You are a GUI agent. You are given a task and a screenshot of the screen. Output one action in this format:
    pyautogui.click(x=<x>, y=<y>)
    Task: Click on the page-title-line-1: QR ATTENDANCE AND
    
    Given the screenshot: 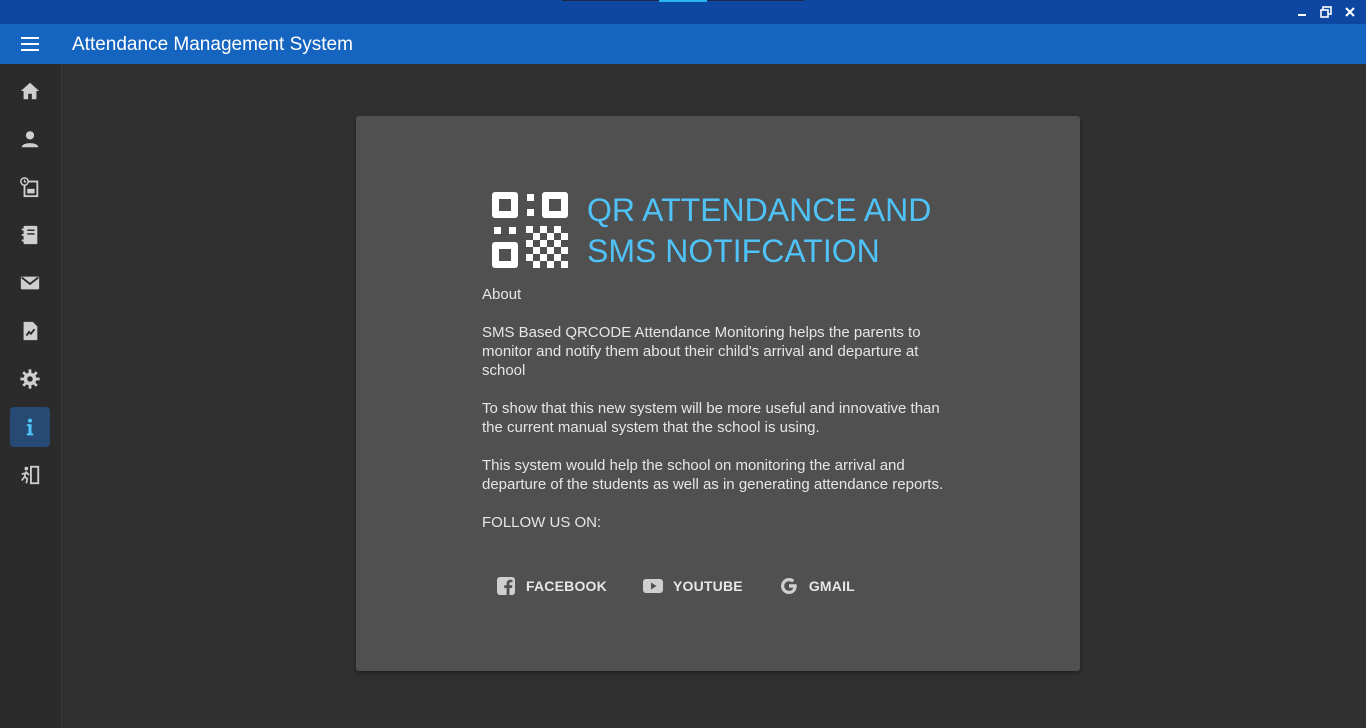 What is the action you would take?
    pyautogui.click(x=759, y=210)
    